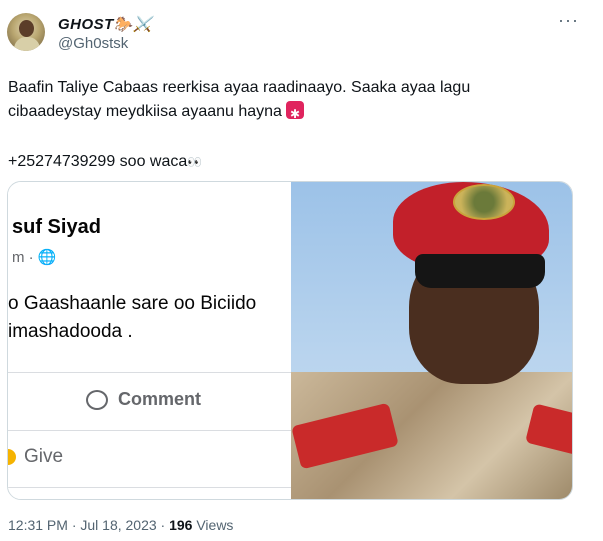  What do you see at coordinates (34, 257) in the screenshot?
I see `fb-post-meta: m · 🌐` at bounding box center [34, 257].